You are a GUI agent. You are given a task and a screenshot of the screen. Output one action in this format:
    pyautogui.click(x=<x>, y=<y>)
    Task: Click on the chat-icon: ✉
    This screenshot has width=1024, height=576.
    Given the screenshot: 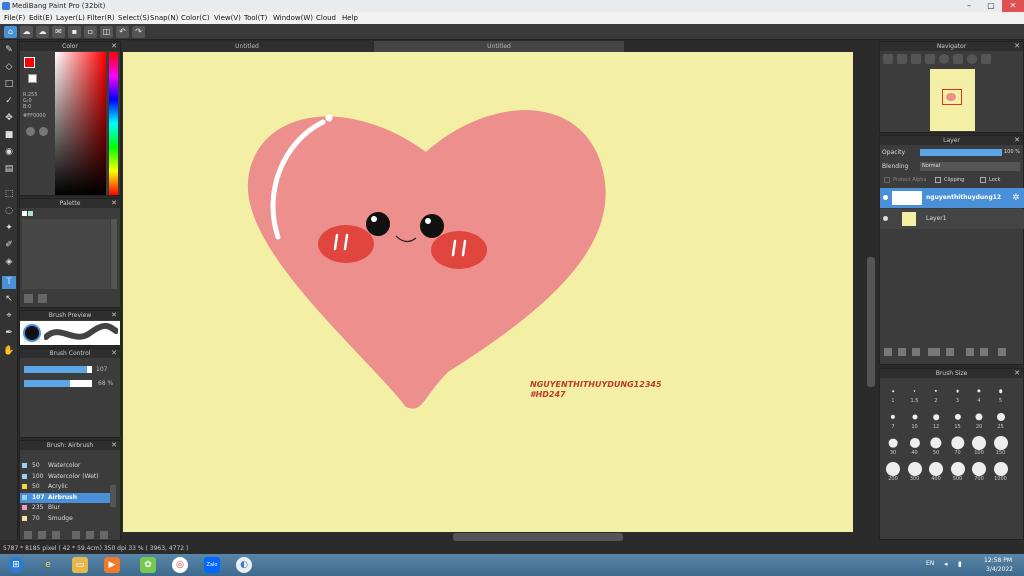 What is the action you would take?
    pyautogui.click(x=58, y=32)
    